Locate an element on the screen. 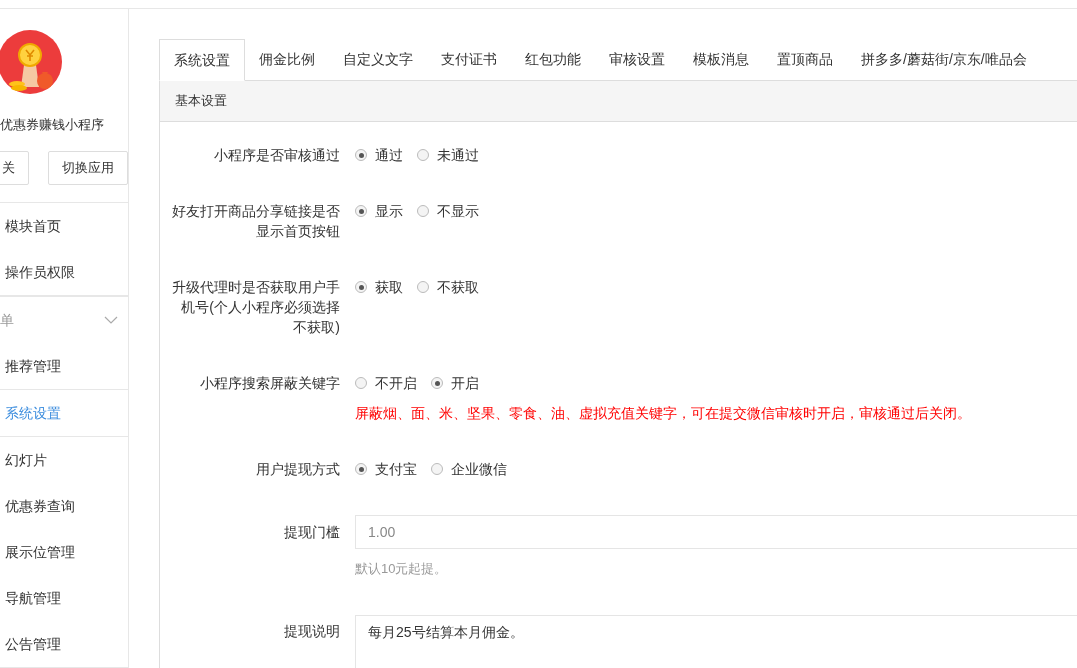  radio-label: 通过 is located at coordinates (389, 155).